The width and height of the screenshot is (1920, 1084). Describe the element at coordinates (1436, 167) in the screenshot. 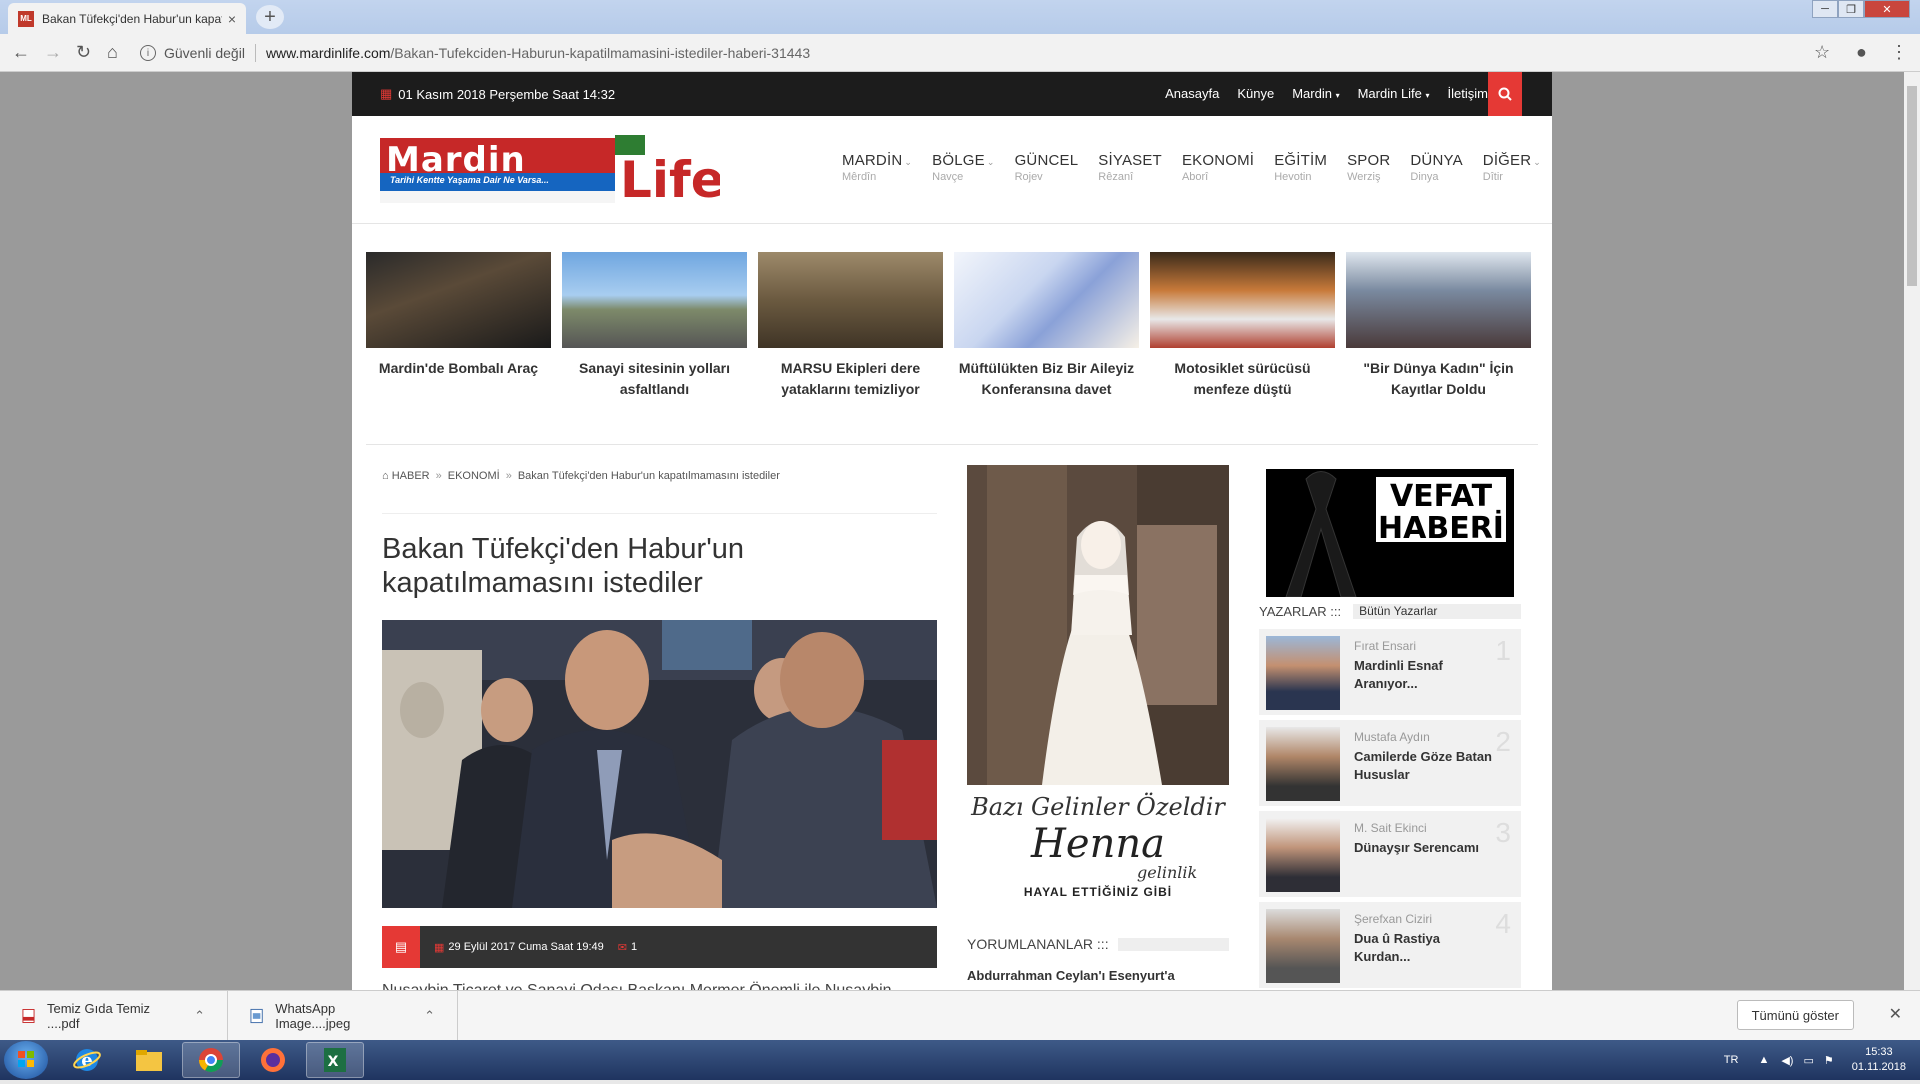

I see `nav-dunya: DÜNYA Dinya` at that location.